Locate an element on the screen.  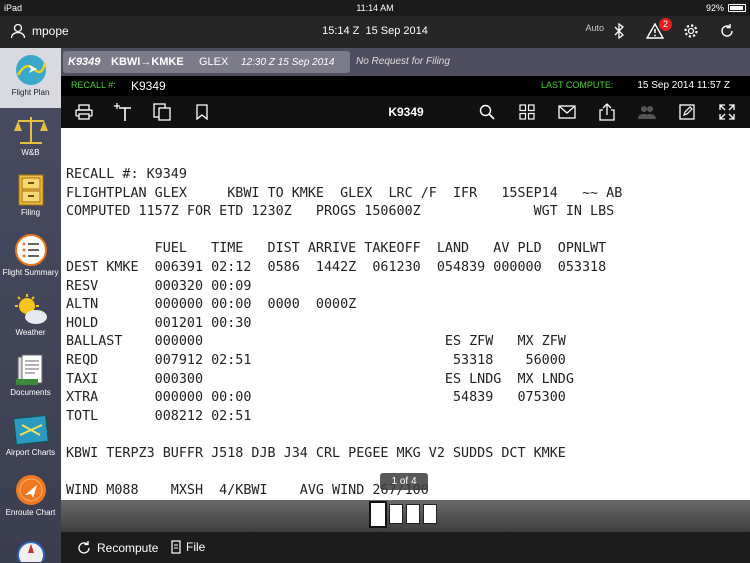
bluetooth-icon is located at coordinates (619, 31).